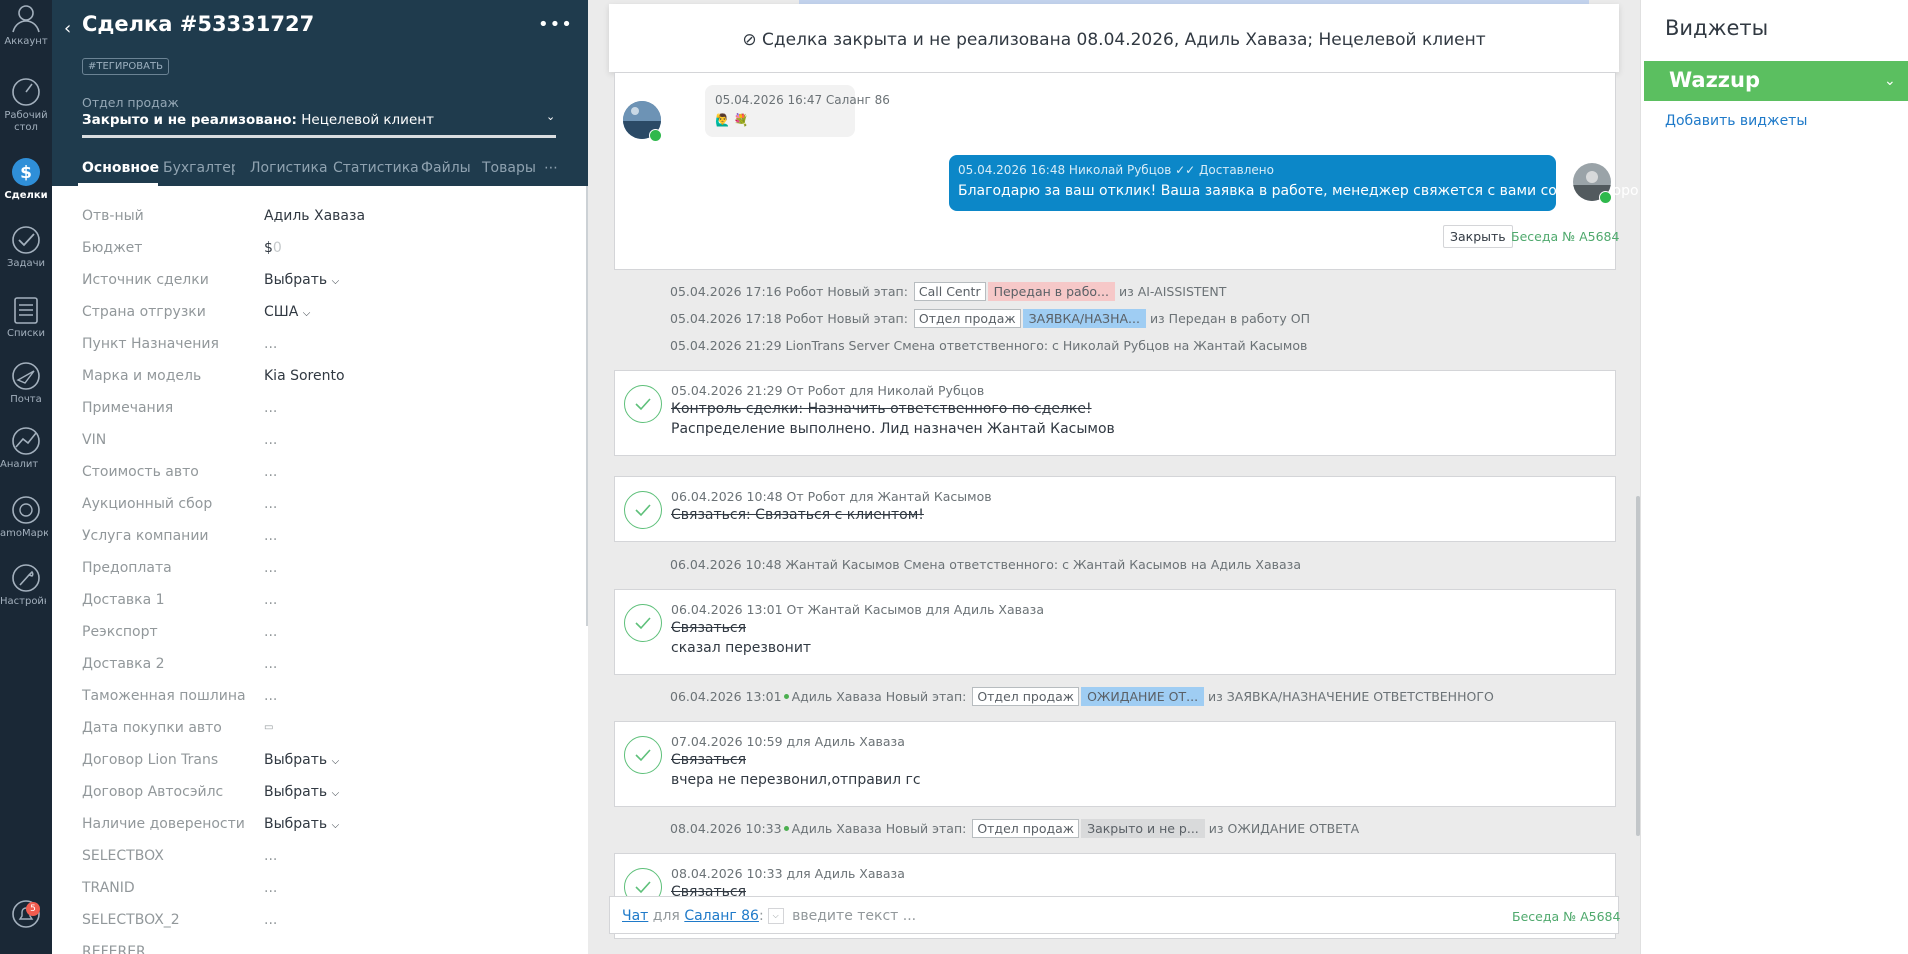 The image size is (1908, 954). I want to click on nav-label: amoМаркет, so click(24, 533).